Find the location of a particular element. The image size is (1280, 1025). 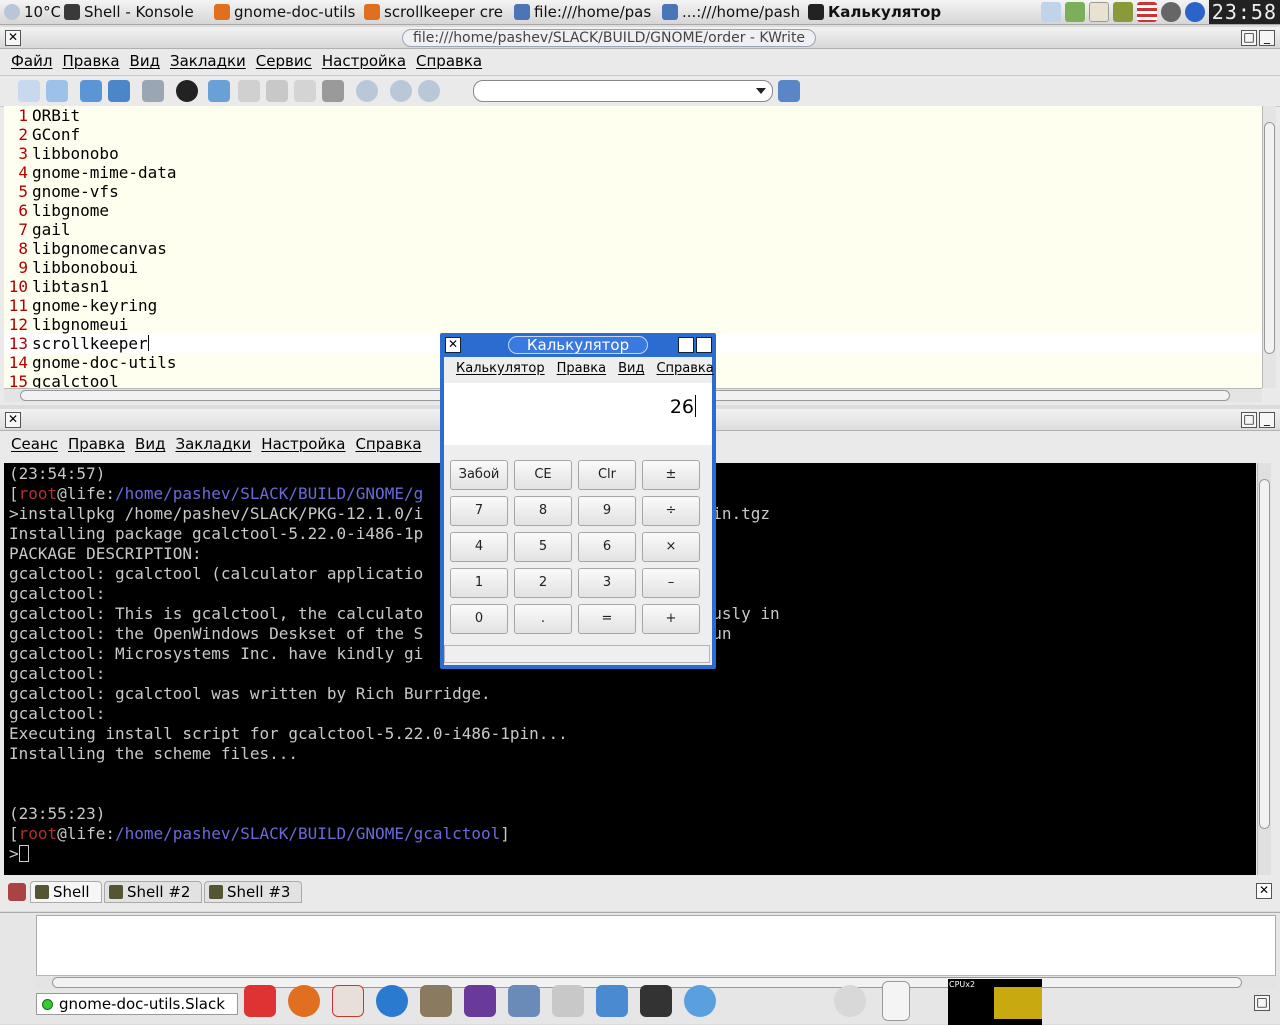

cut-icon is located at coordinates (277, 91).